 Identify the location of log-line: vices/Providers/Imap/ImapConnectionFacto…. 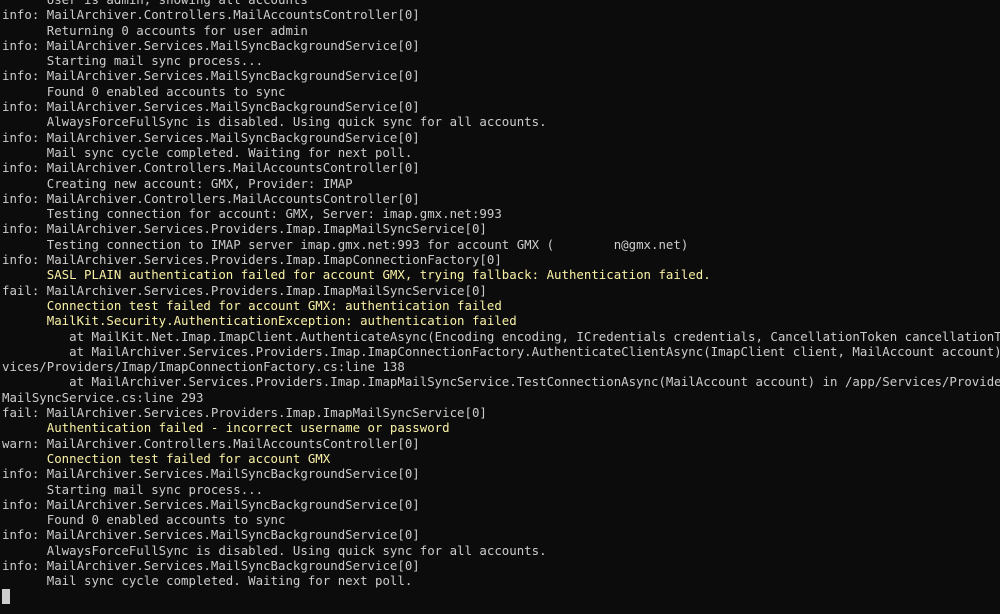
(501, 366).